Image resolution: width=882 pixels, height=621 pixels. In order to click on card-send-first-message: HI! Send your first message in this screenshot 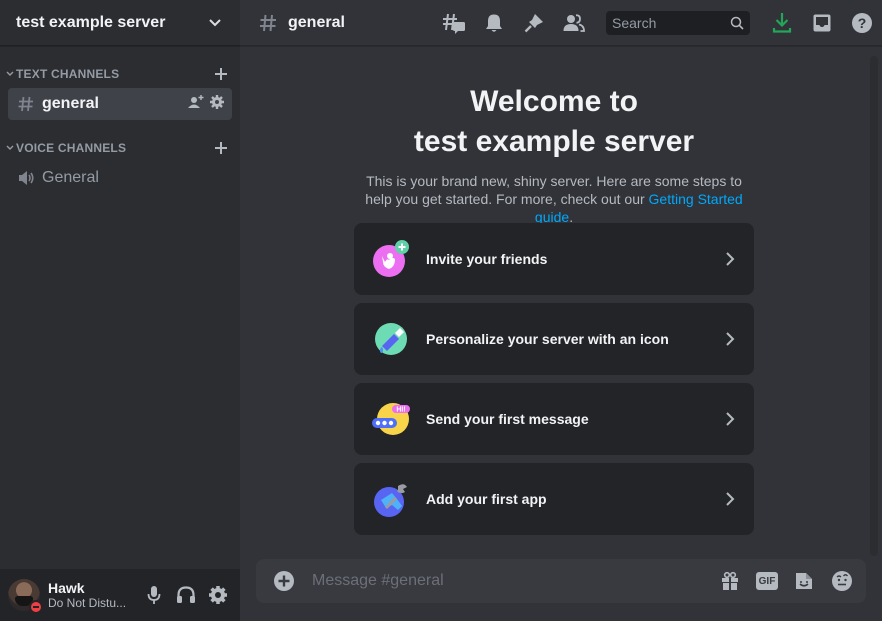, I will do `click(554, 419)`.